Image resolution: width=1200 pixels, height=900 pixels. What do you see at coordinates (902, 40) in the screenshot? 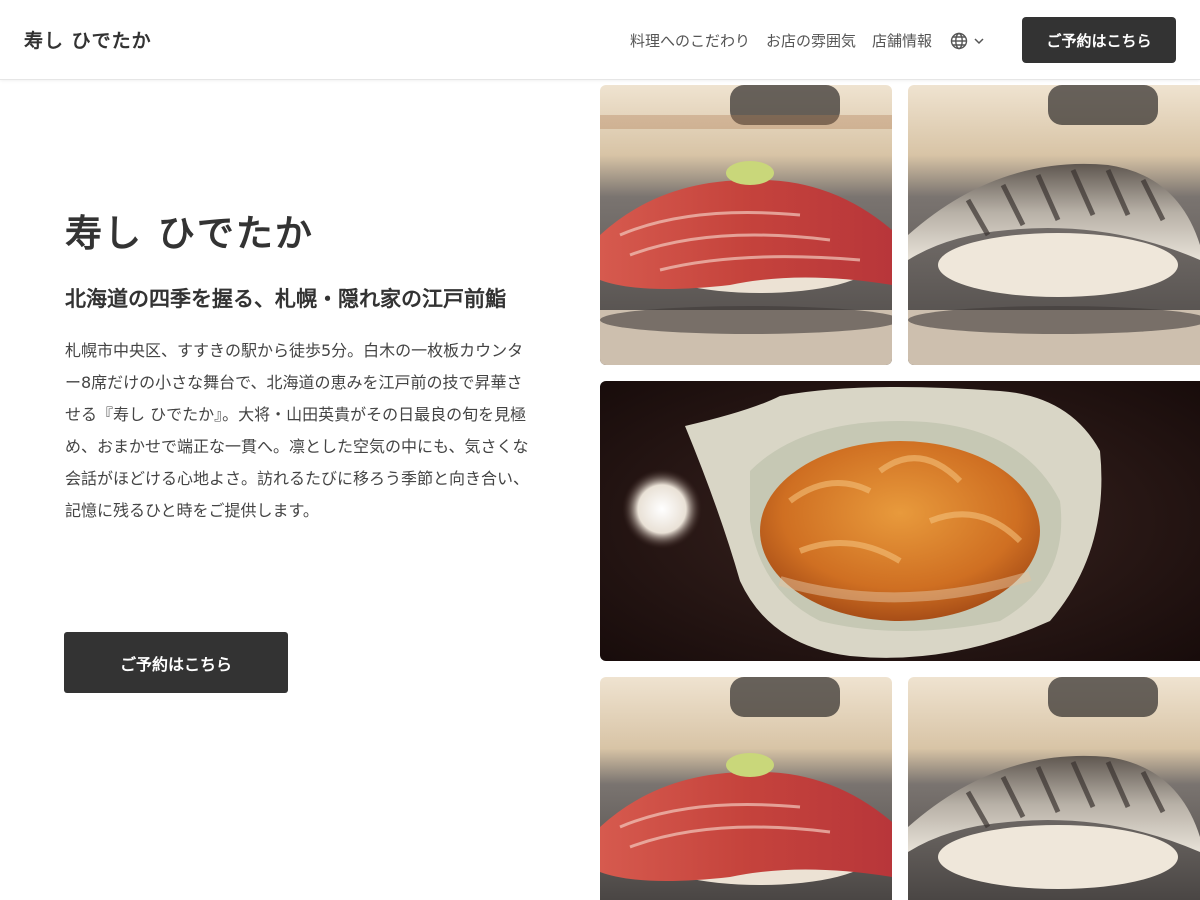
I see `nav-link-store-info: 店舗情報` at bounding box center [902, 40].